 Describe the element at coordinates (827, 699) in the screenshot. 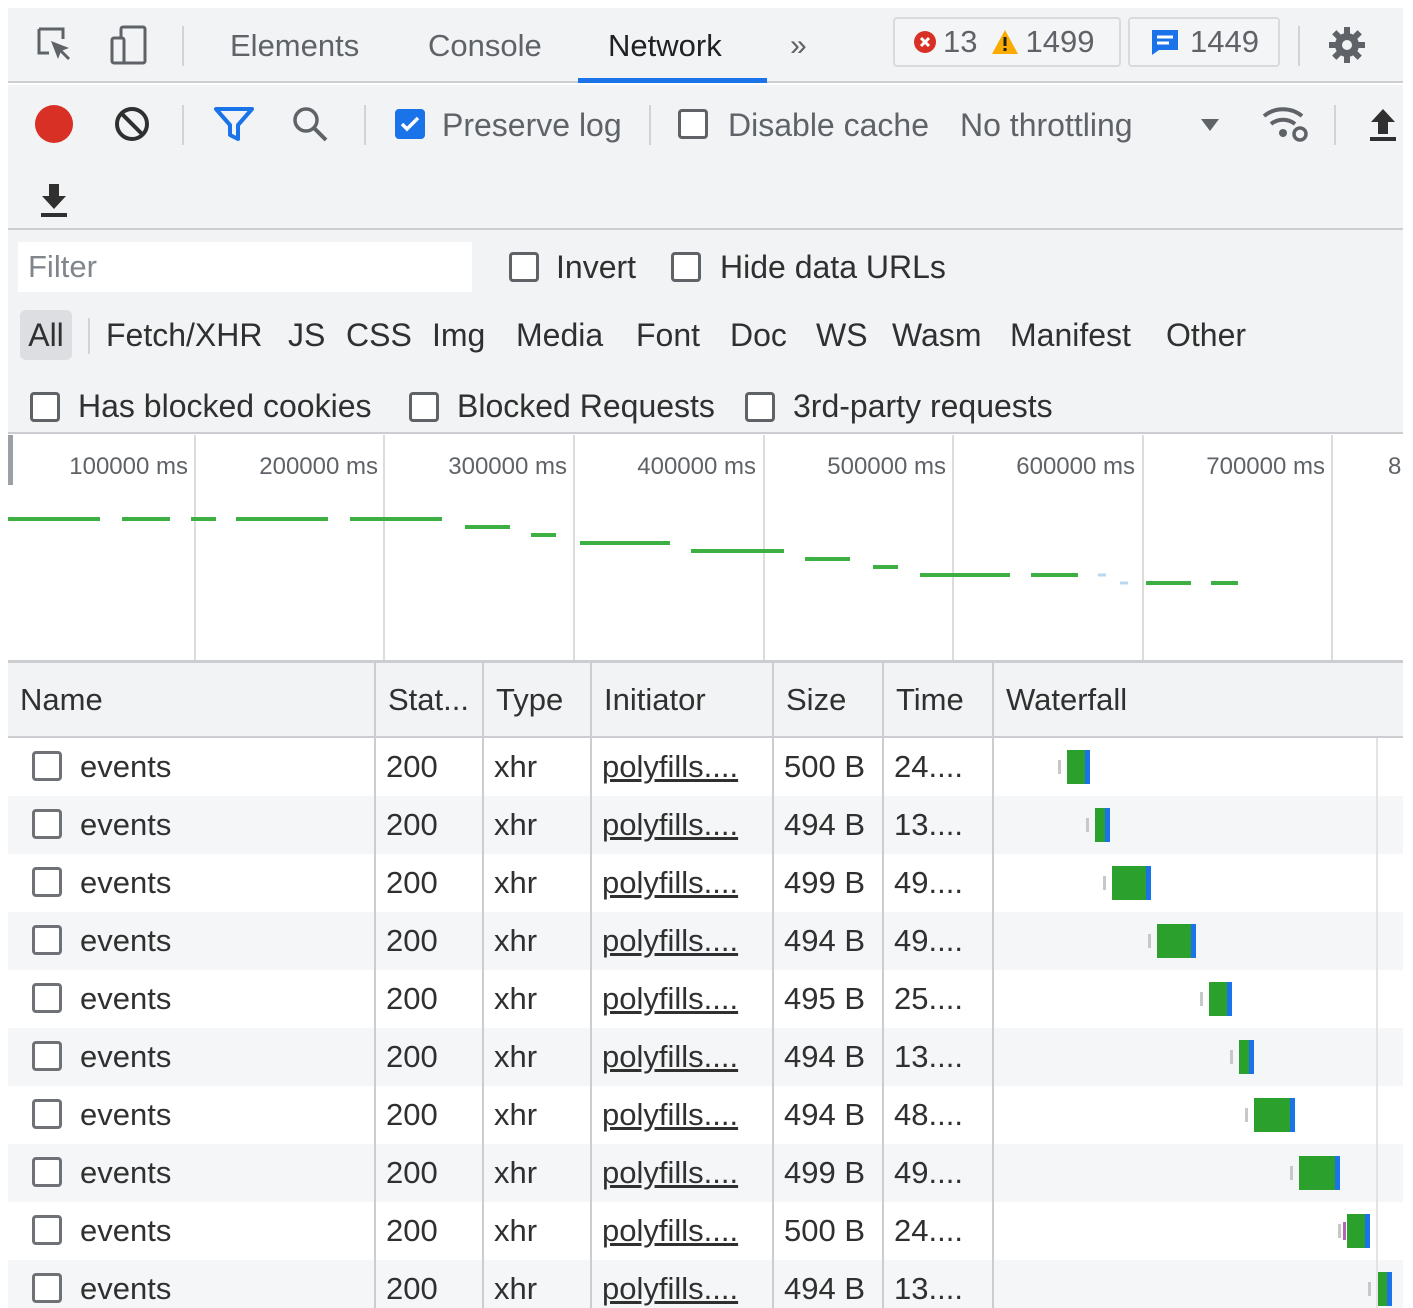

I see `column-header-size: Size` at that location.